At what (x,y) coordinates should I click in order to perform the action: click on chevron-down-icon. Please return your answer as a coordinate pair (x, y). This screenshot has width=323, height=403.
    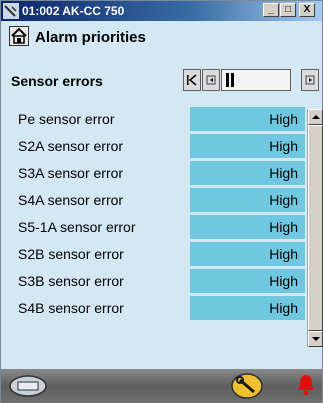
    Looking at the image, I should click on (316, 339).